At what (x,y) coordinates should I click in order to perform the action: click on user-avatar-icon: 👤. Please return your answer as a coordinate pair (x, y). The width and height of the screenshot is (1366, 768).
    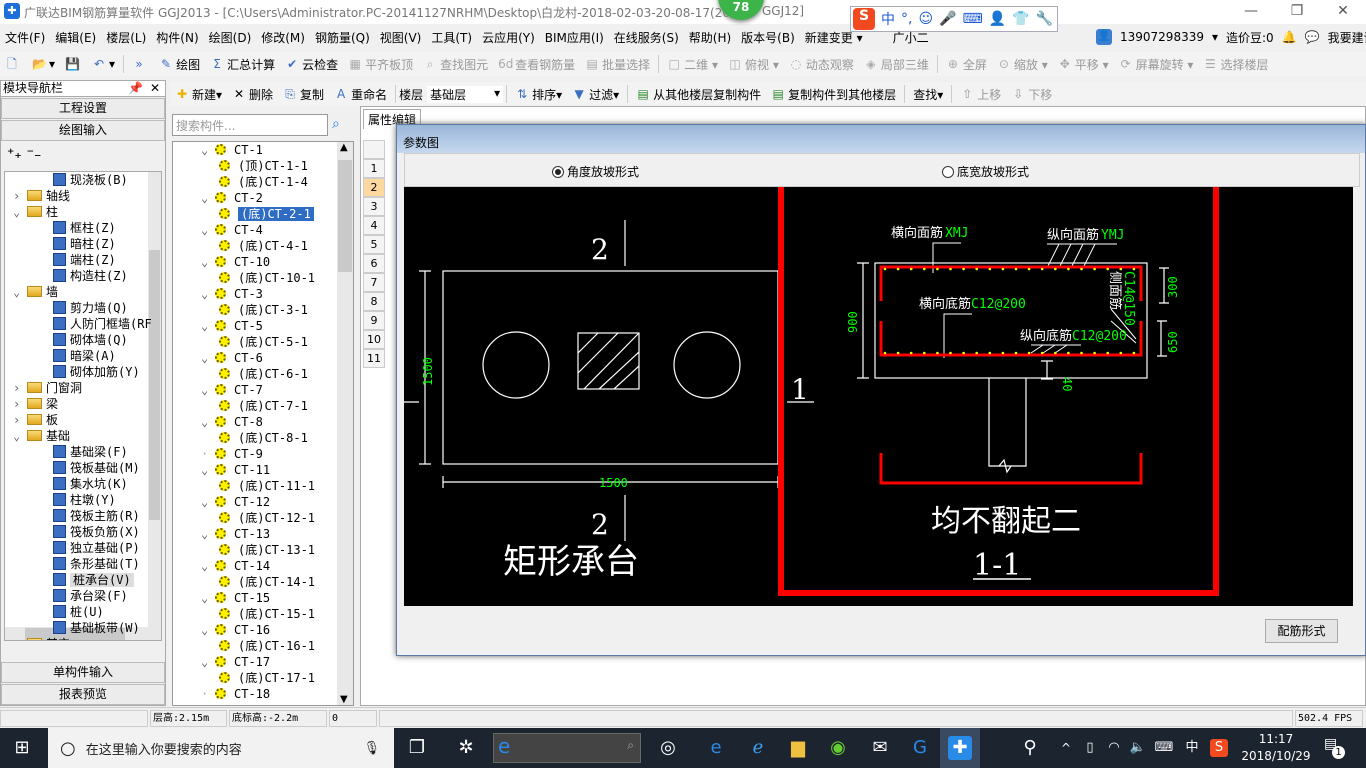
    Looking at the image, I should click on (1104, 37).